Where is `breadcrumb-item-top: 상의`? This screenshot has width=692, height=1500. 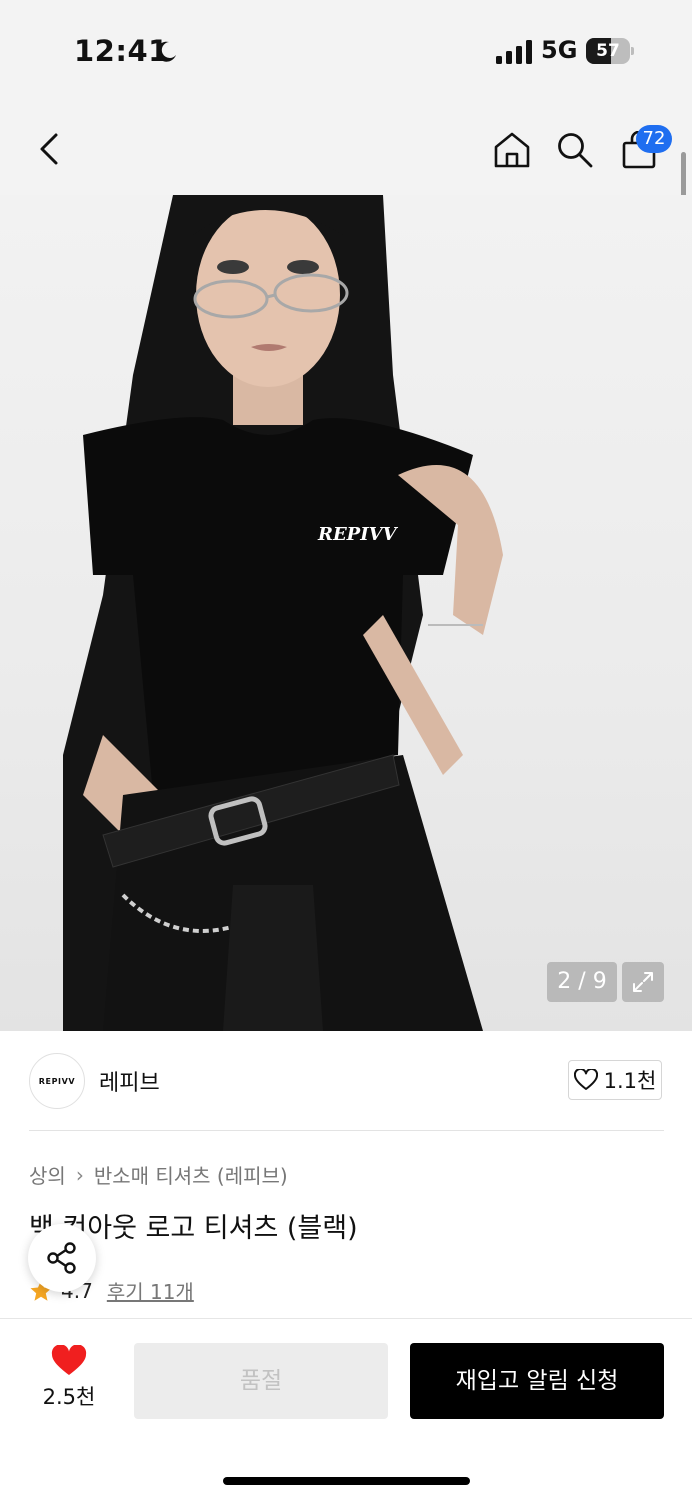
breadcrumb-item-top: 상의 is located at coordinates (47, 1174).